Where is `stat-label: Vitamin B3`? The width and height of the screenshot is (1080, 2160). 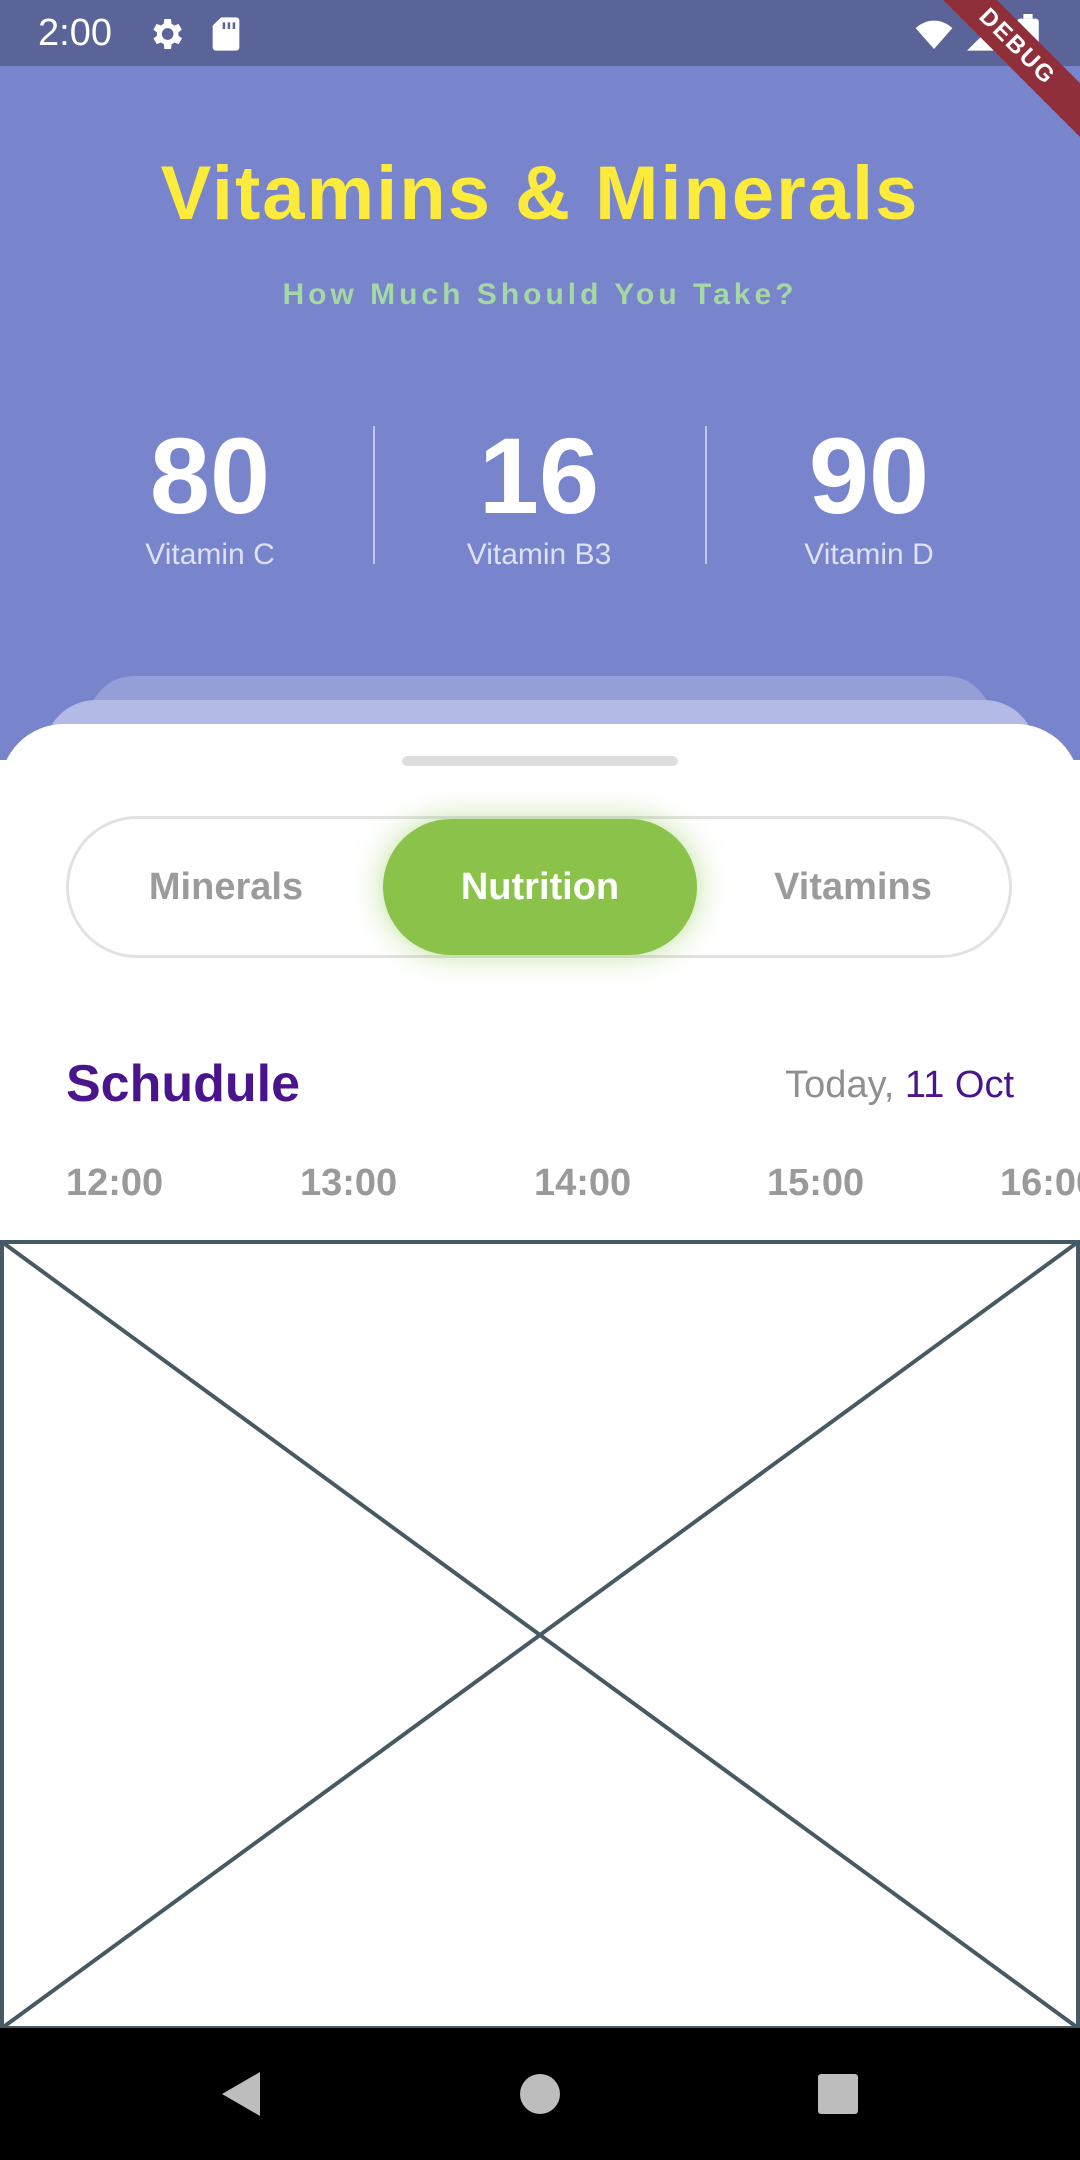 stat-label: Vitamin B3 is located at coordinates (539, 554).